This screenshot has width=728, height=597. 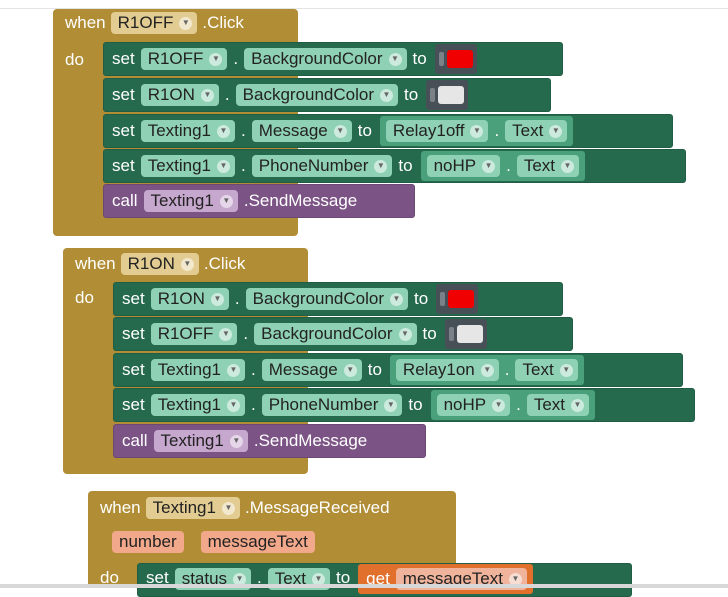 What do you see at coordinates (257, 542) in the screenshot?
I see `parameter-messagetext: messageText` at bounding box center [257, 542].